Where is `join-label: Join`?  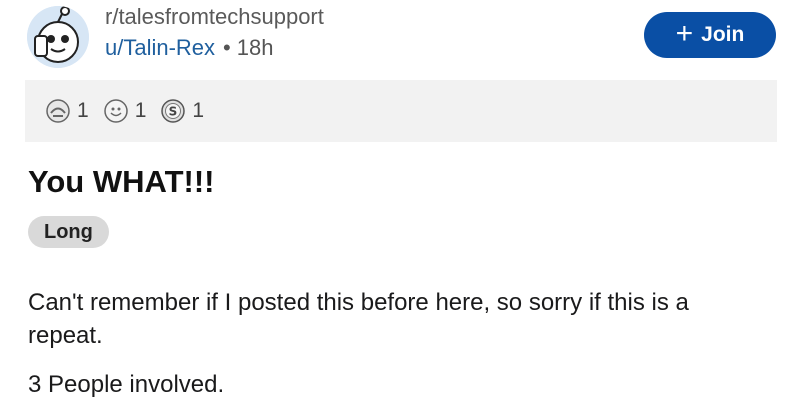 join-label: Join is located at coordinates (723, 34).